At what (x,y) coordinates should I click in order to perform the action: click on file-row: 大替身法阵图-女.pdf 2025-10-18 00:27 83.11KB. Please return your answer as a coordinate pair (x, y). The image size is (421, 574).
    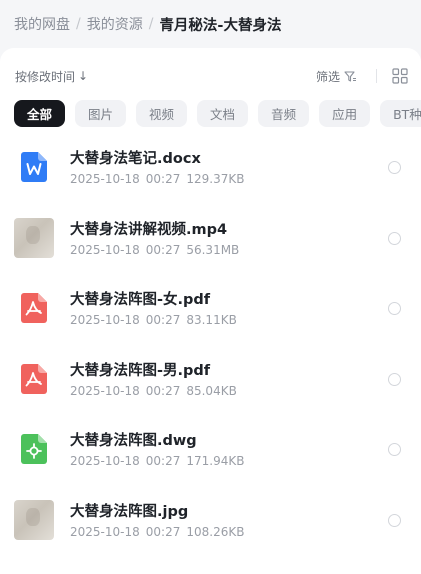
    Looking at the image, I should click on (210, 320).